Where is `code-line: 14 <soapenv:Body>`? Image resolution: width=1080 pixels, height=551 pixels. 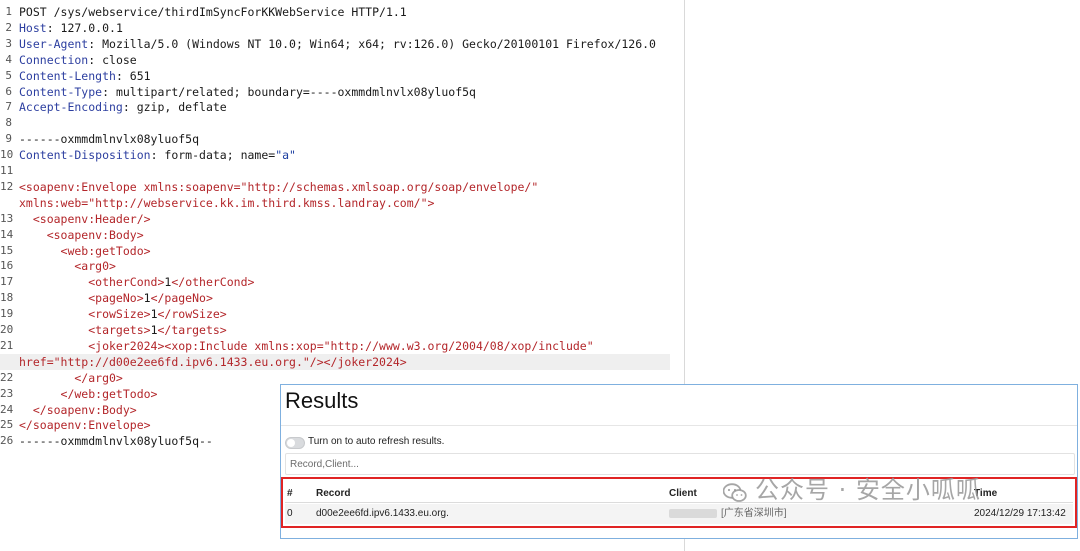
code-line: 14 <soapenv:Body> is located at coordinates (335, 235).